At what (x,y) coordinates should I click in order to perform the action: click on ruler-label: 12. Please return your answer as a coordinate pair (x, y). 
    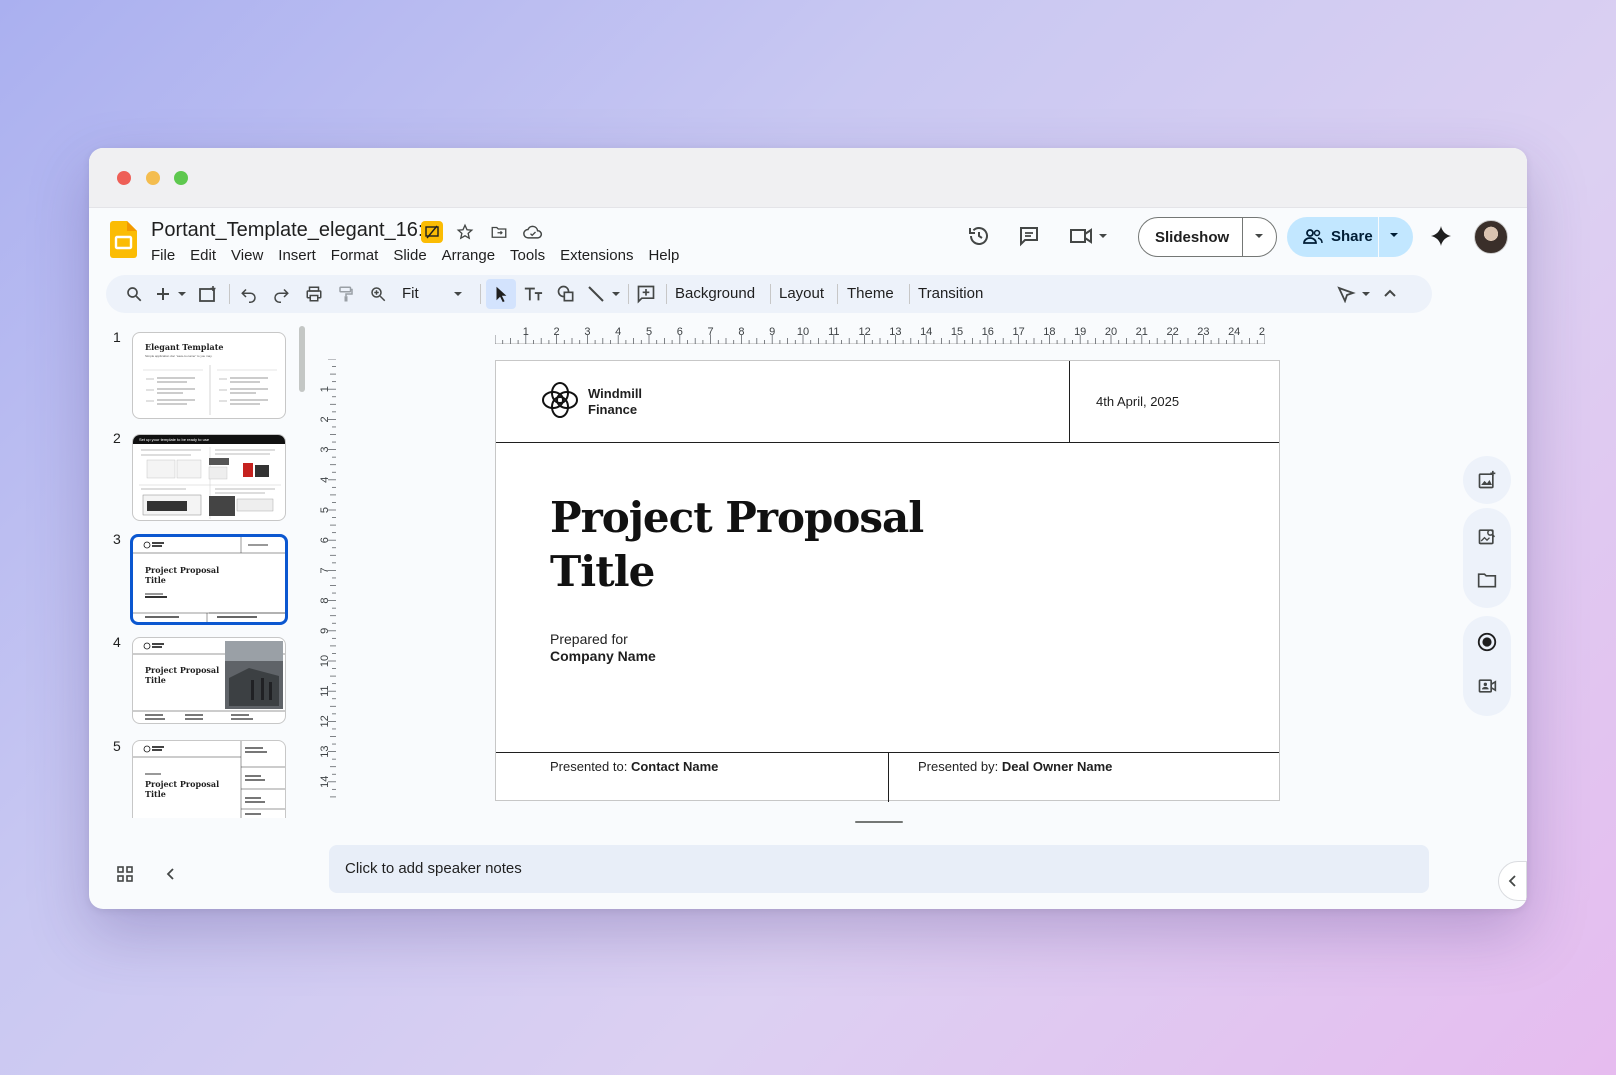
    Looking at the image, I should click on (325, 721).